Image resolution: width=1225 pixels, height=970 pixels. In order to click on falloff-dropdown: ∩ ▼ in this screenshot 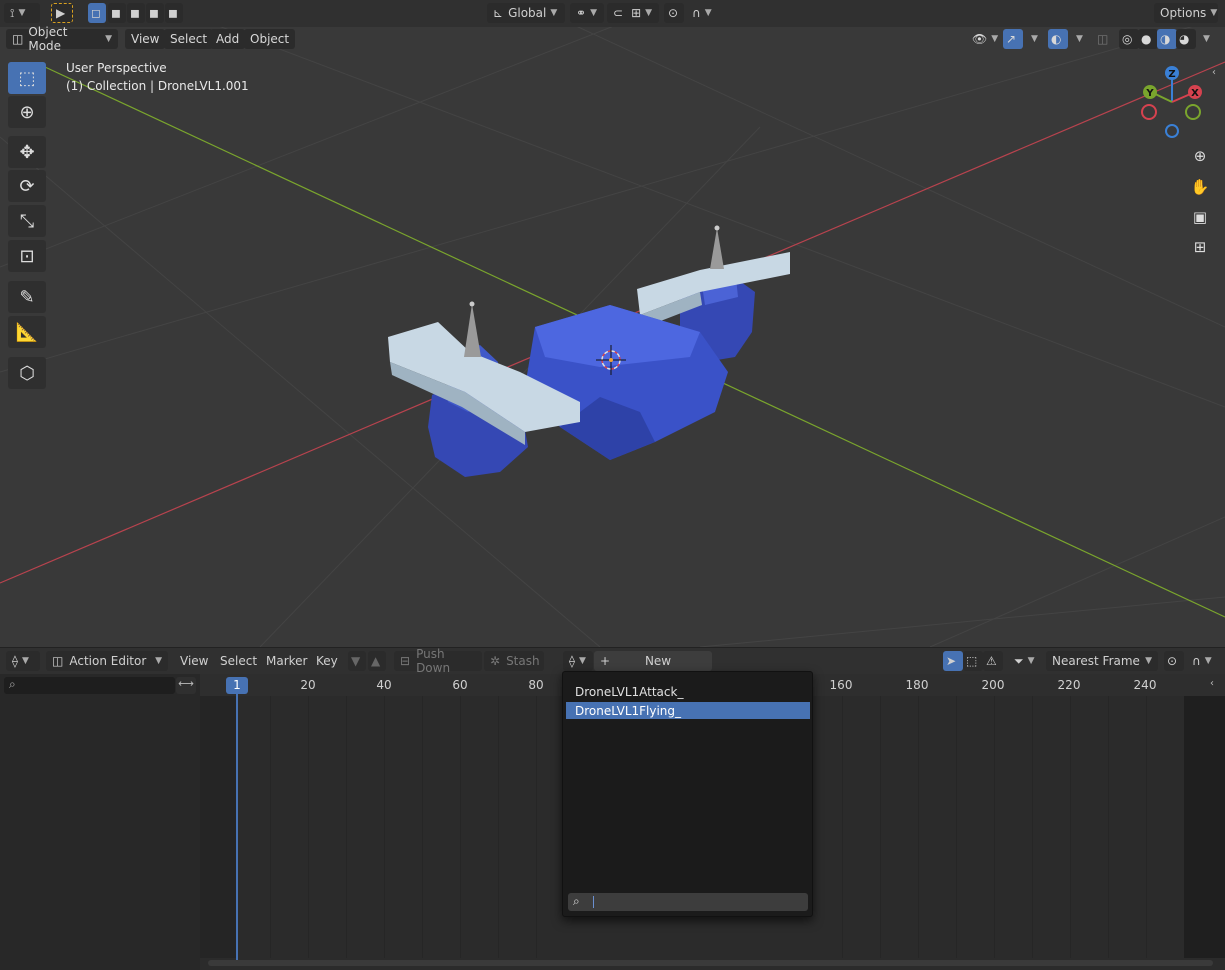, I will do `click(1202, 661)`.